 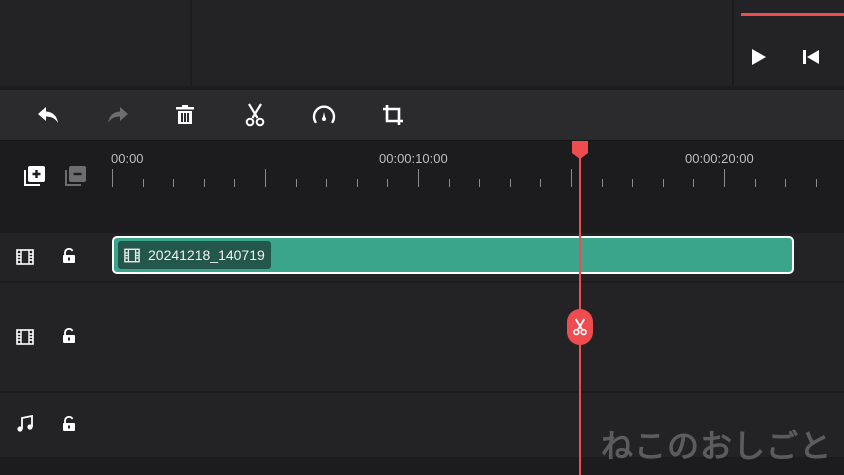 I want to click on split-button, so click(x=255, y=115).